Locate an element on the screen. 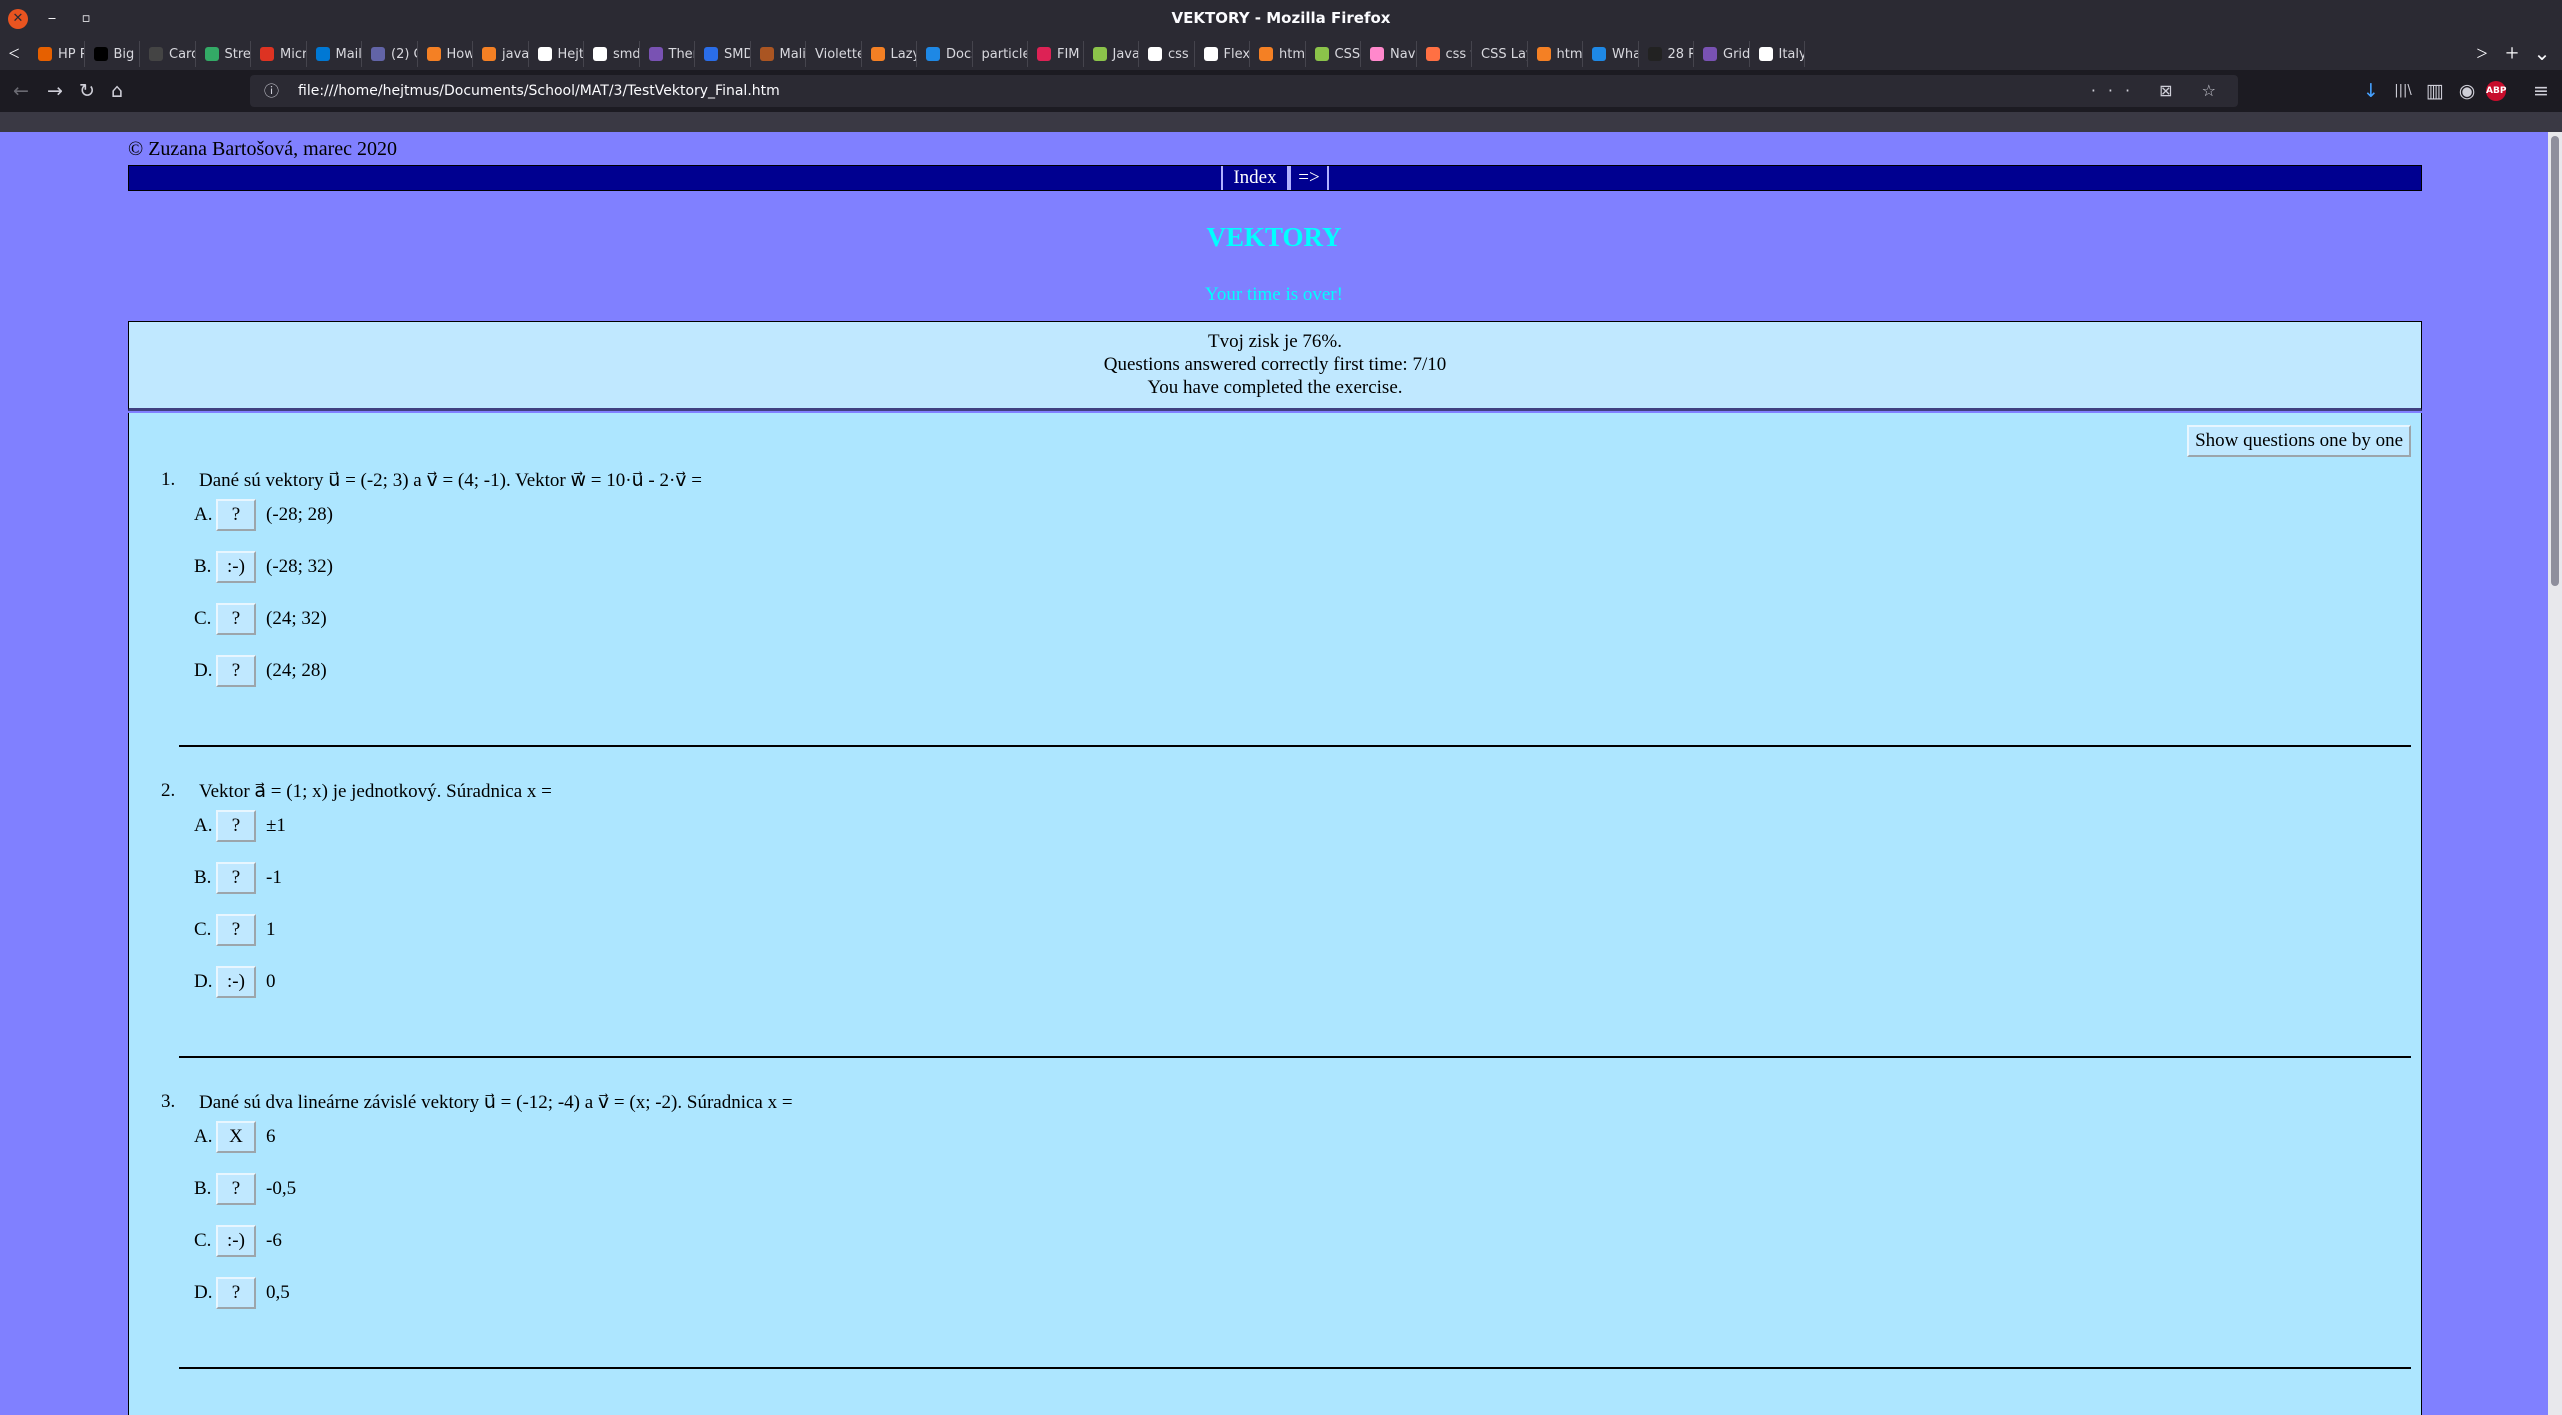  tab-label: css Fl is located at coordinates (1181, 54).